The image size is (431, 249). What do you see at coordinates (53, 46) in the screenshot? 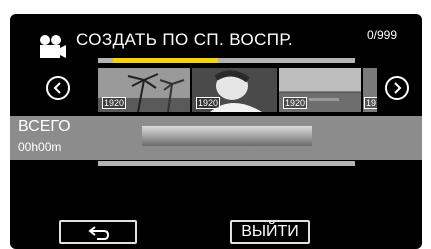
I see `movie-camera-icon` at bounding box center [53, 46].